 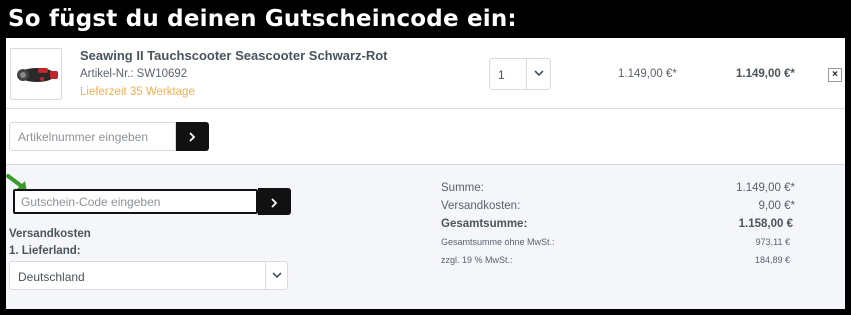 What do you see at coordinates (498, 242) in the screenshot?
I see `net-total-label: Gesamtsumme ohne MwSt.:` at bounding box center [498, 242].